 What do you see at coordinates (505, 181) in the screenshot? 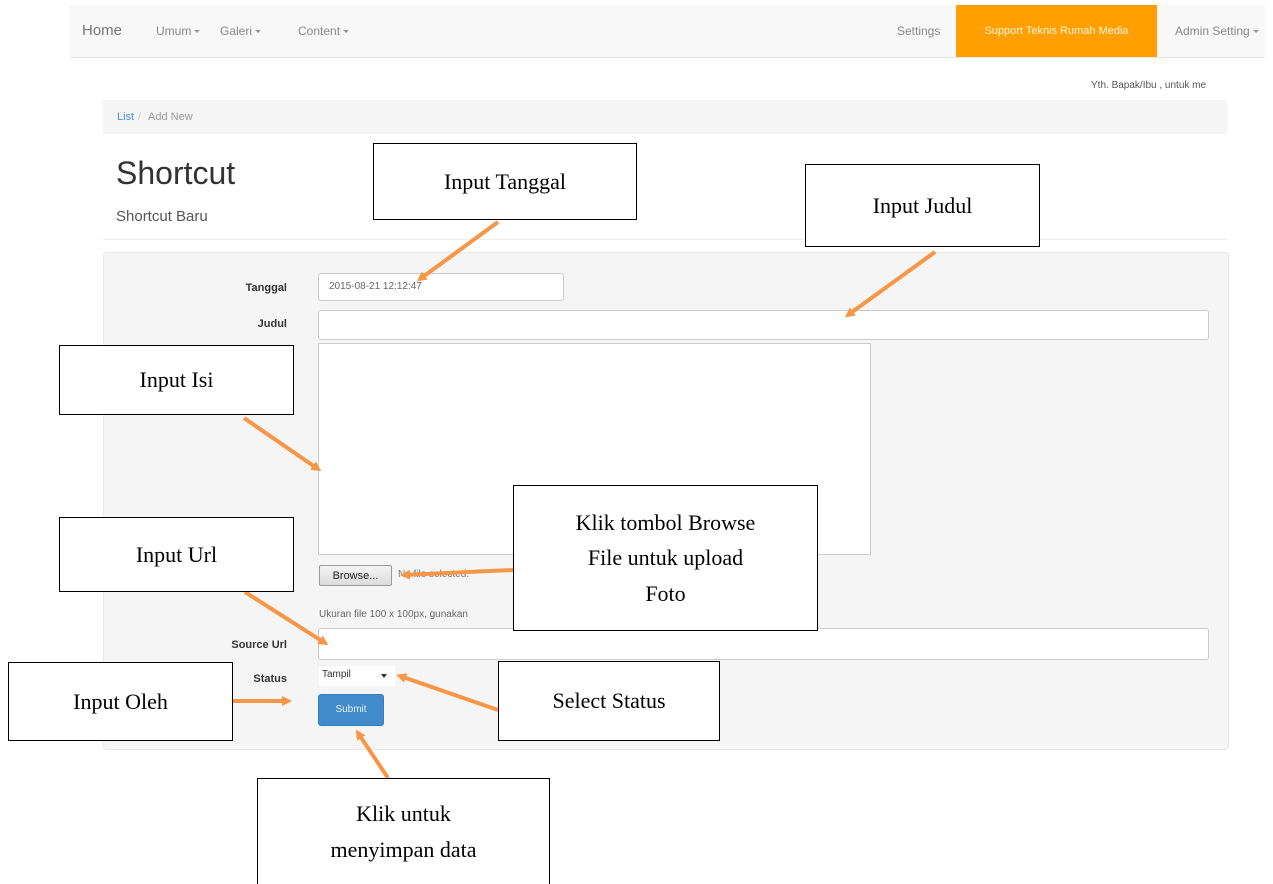
I see `callout-input-tanggal: Input Tanggal` at bounding box center [505, 181].